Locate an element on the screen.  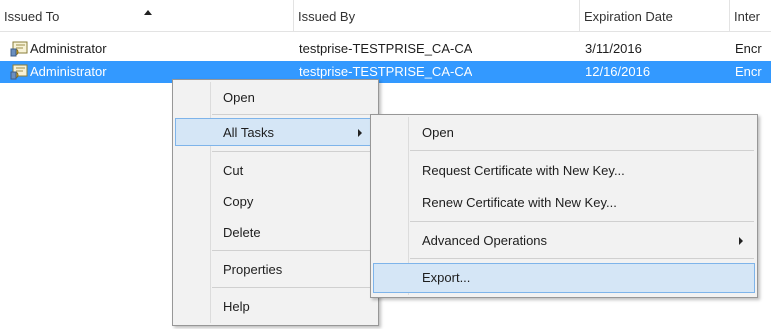
column-header-issued-to-label: Issued To is located at coordinates (32, 16).